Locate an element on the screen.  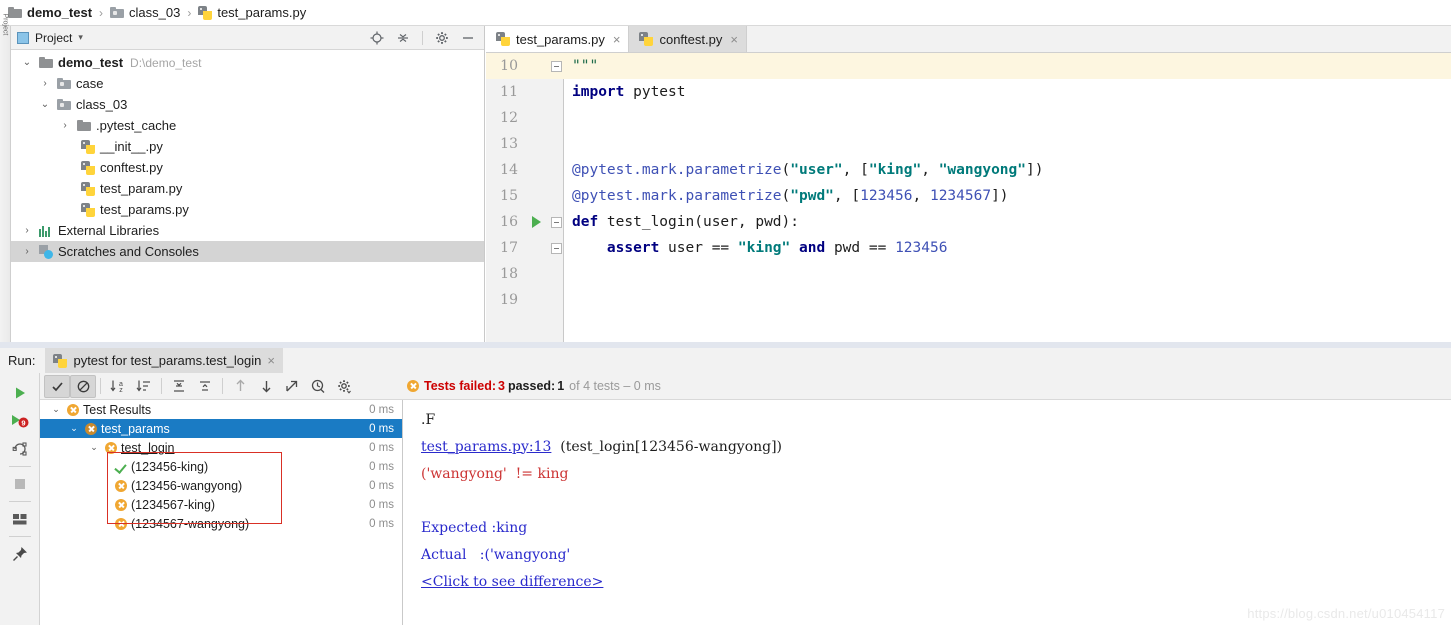
test-node-test-params: ⌄ test_params 0 ms is located at coordinates (221, 428).